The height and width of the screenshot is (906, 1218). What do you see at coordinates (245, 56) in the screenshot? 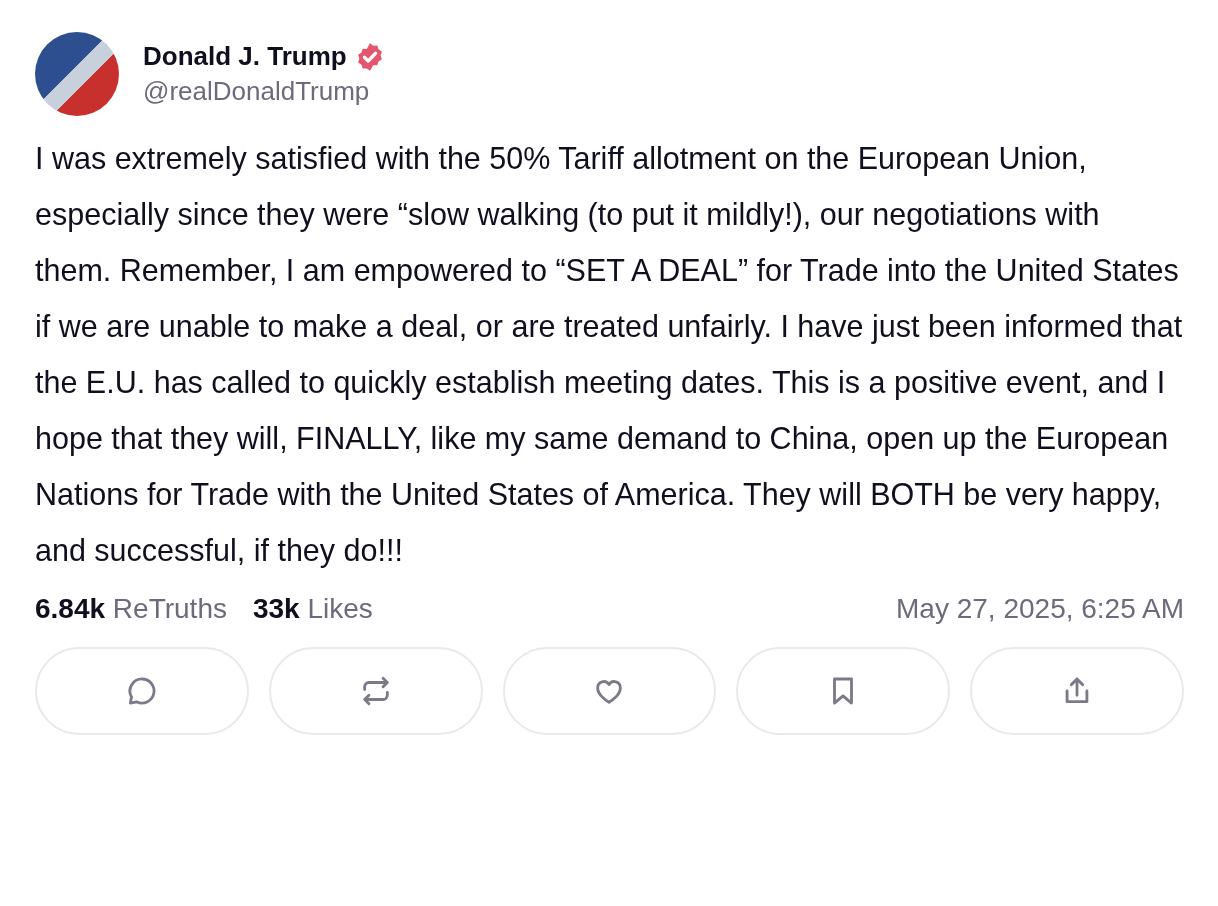
I see `author-name: Donald J. Trump` at bounding box center [245, 56].